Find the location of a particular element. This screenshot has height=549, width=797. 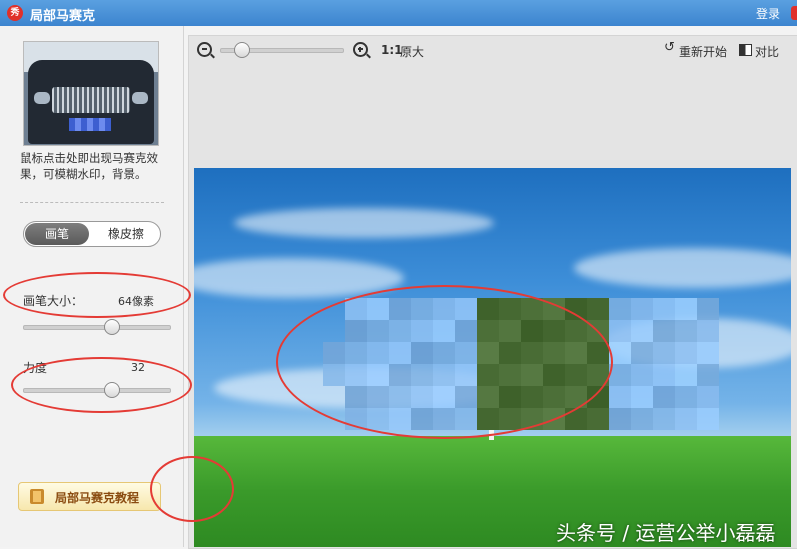

restart-icon: ↺ is located at coordinates (670, 47).